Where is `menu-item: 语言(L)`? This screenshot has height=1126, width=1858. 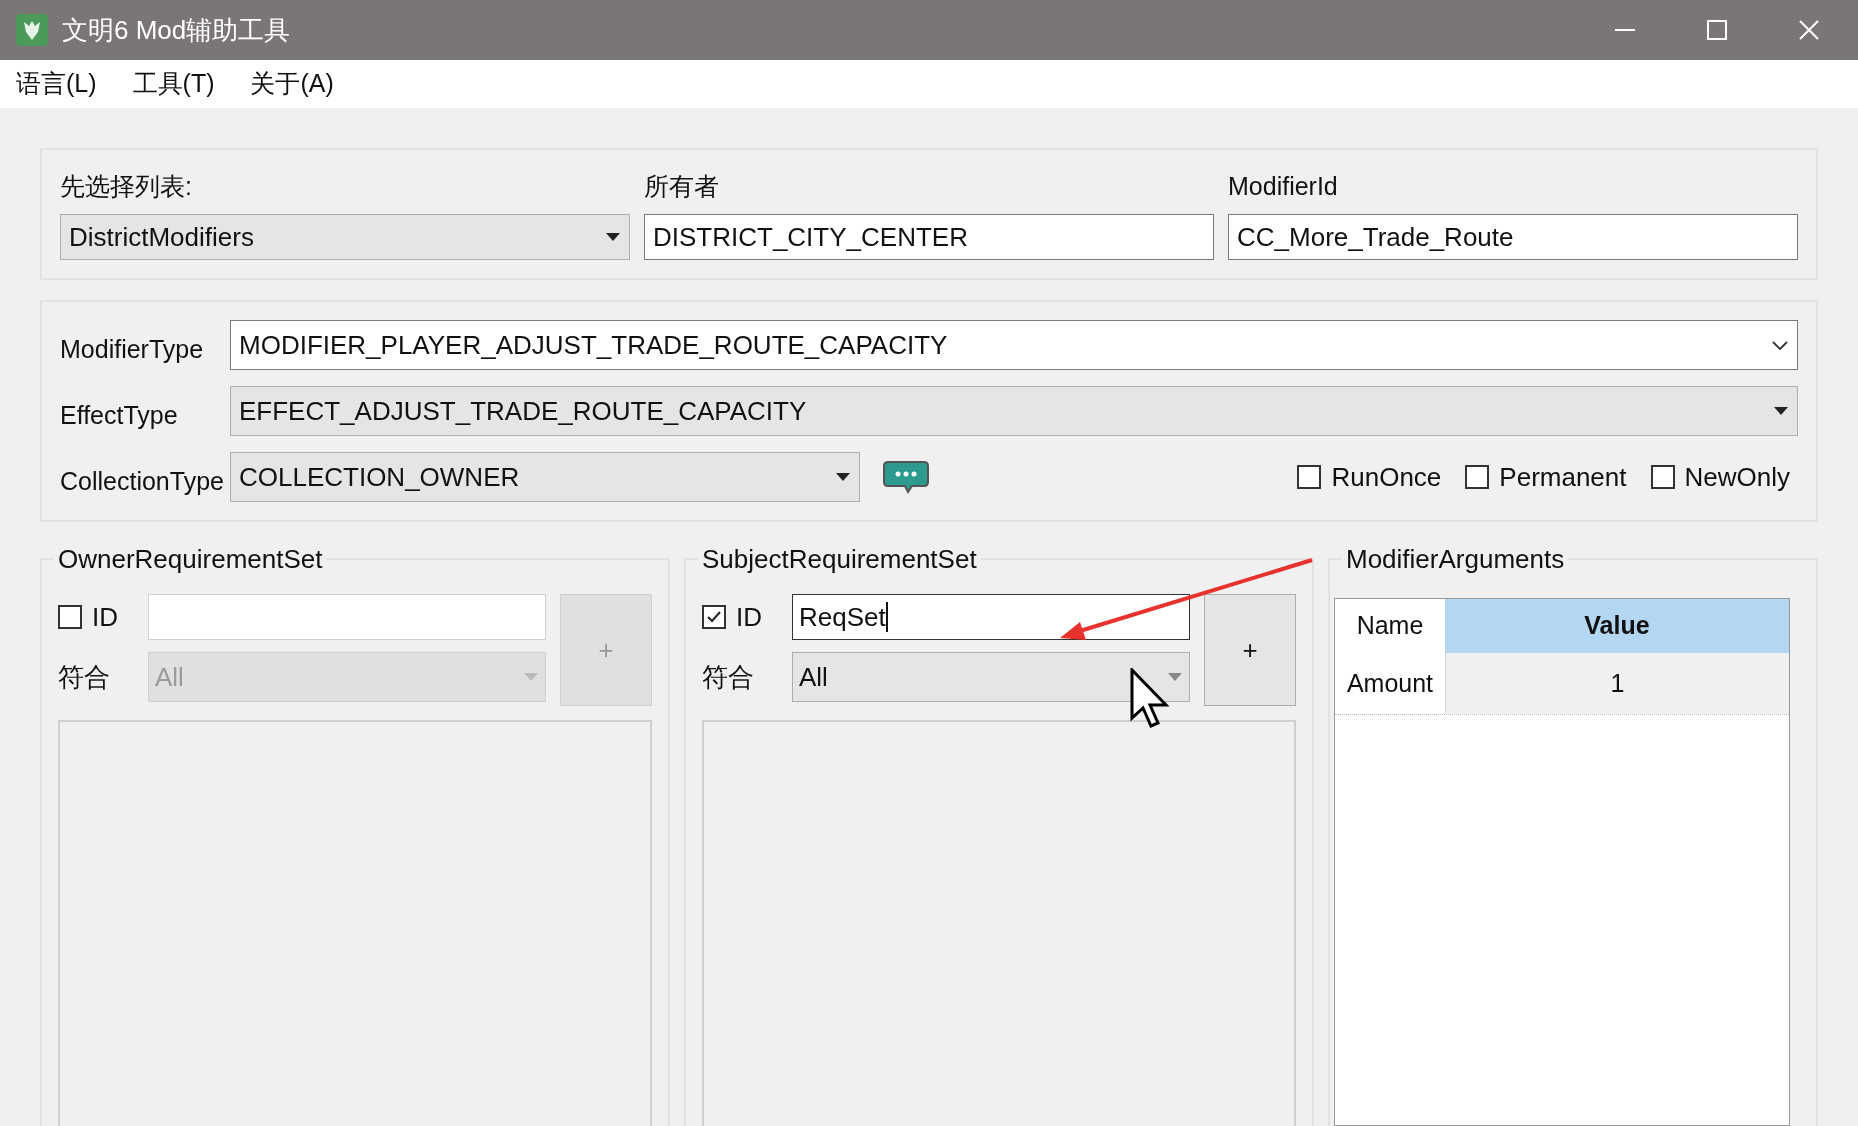 menu-item: 语言(L) is located at coordinates (56, 84).